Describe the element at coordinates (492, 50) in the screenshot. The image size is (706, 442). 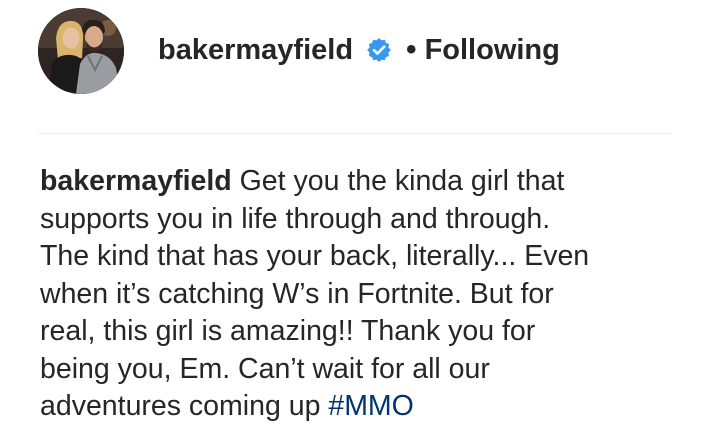
I see `following-button: Following` at that location.